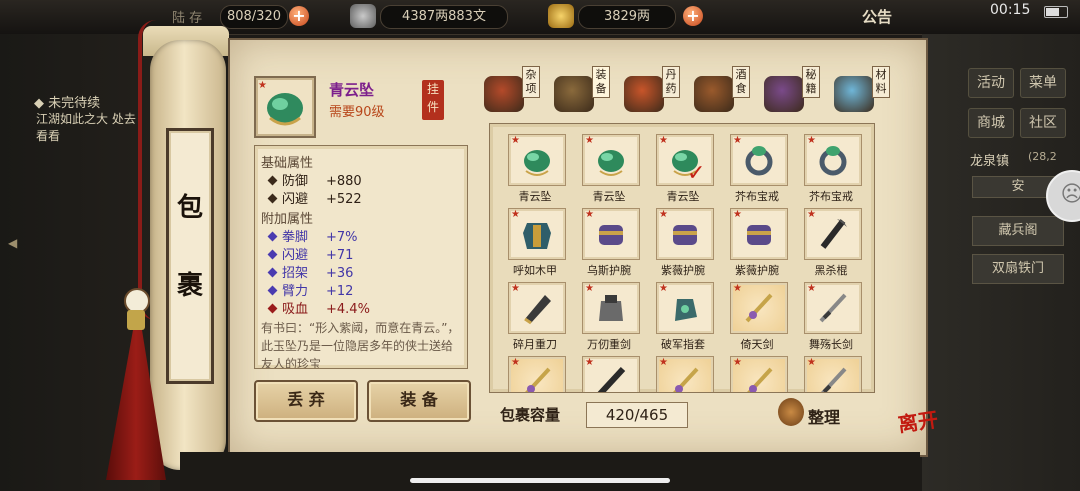 The image size is (1080, 491). What do you see at coordinates (1042, 156) in the screenshot?
I see `location-coords: (28,2` at bounding box center [1042, 156].